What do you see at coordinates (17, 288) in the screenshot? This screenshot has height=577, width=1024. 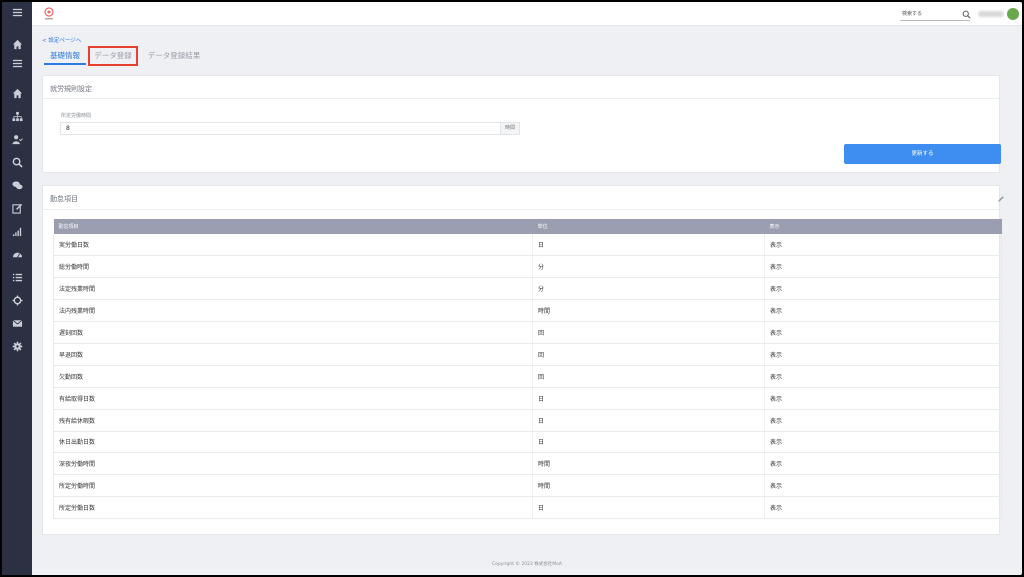 I see `sidebar` at bounding box center [17, 288].